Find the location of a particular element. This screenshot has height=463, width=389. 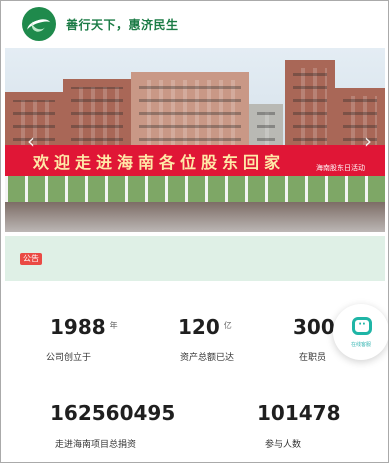

welcome-banner-text: 欢迎走进海南各位股东回家 is located at coordinates (159, 162).